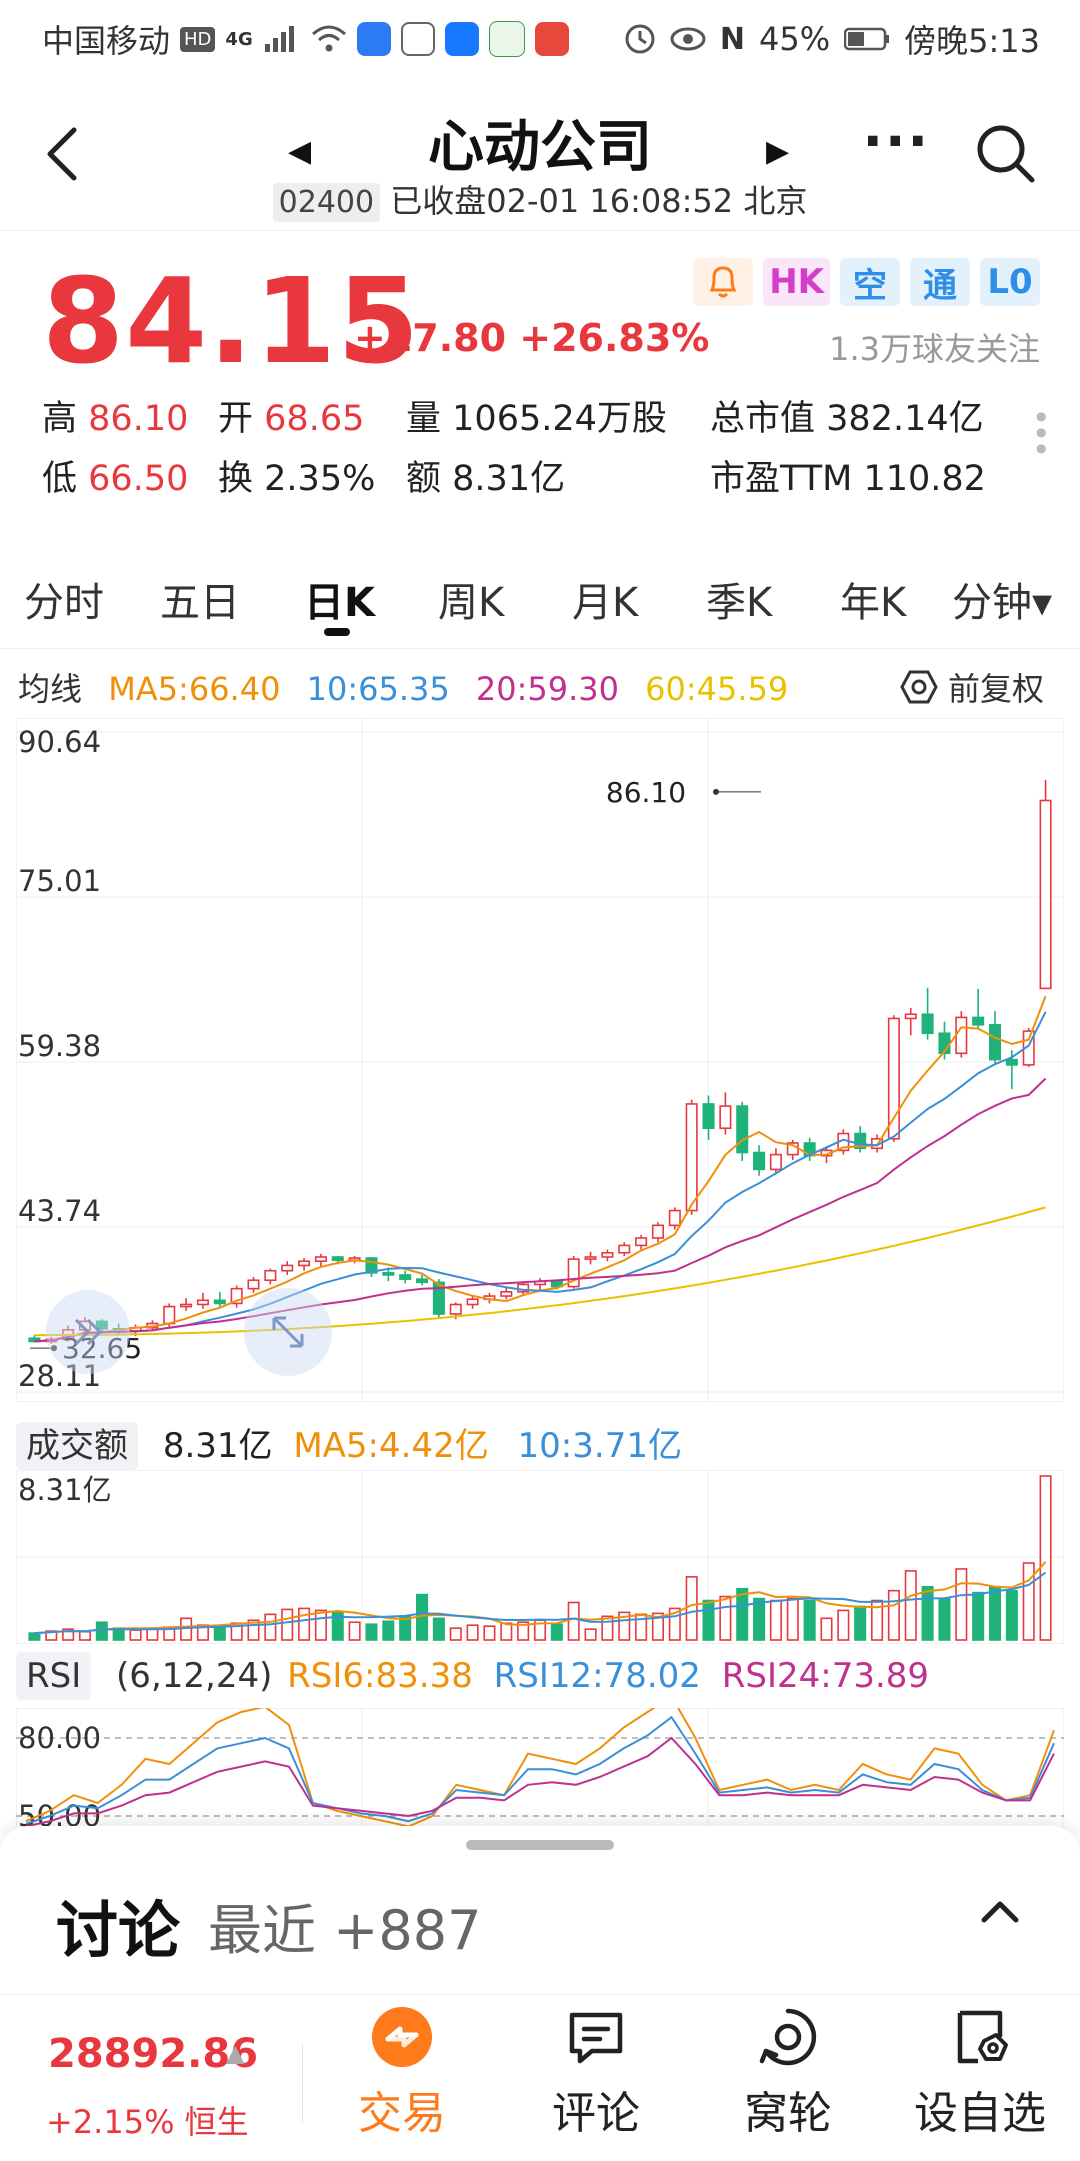 The height and width of the screenshot is (2161, 1080). I want to click on sheet-drag-handle, so click(540, 1845).